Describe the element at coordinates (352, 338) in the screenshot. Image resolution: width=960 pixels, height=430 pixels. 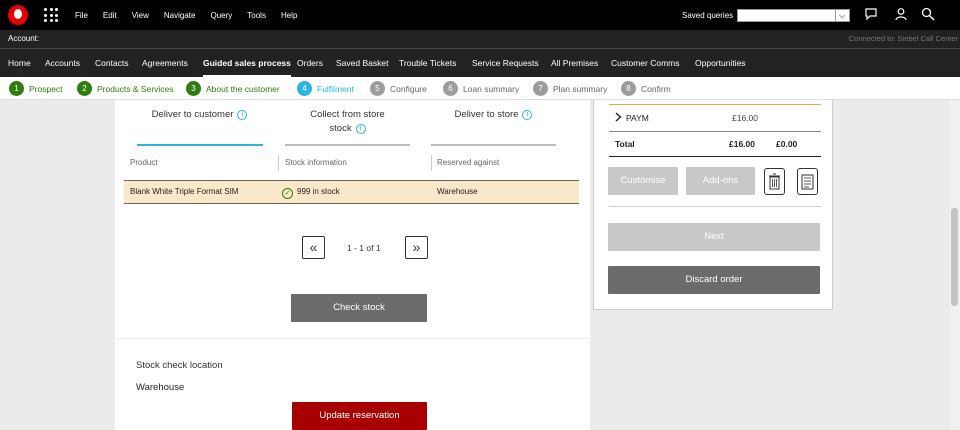
I see `section-divider` at that location.